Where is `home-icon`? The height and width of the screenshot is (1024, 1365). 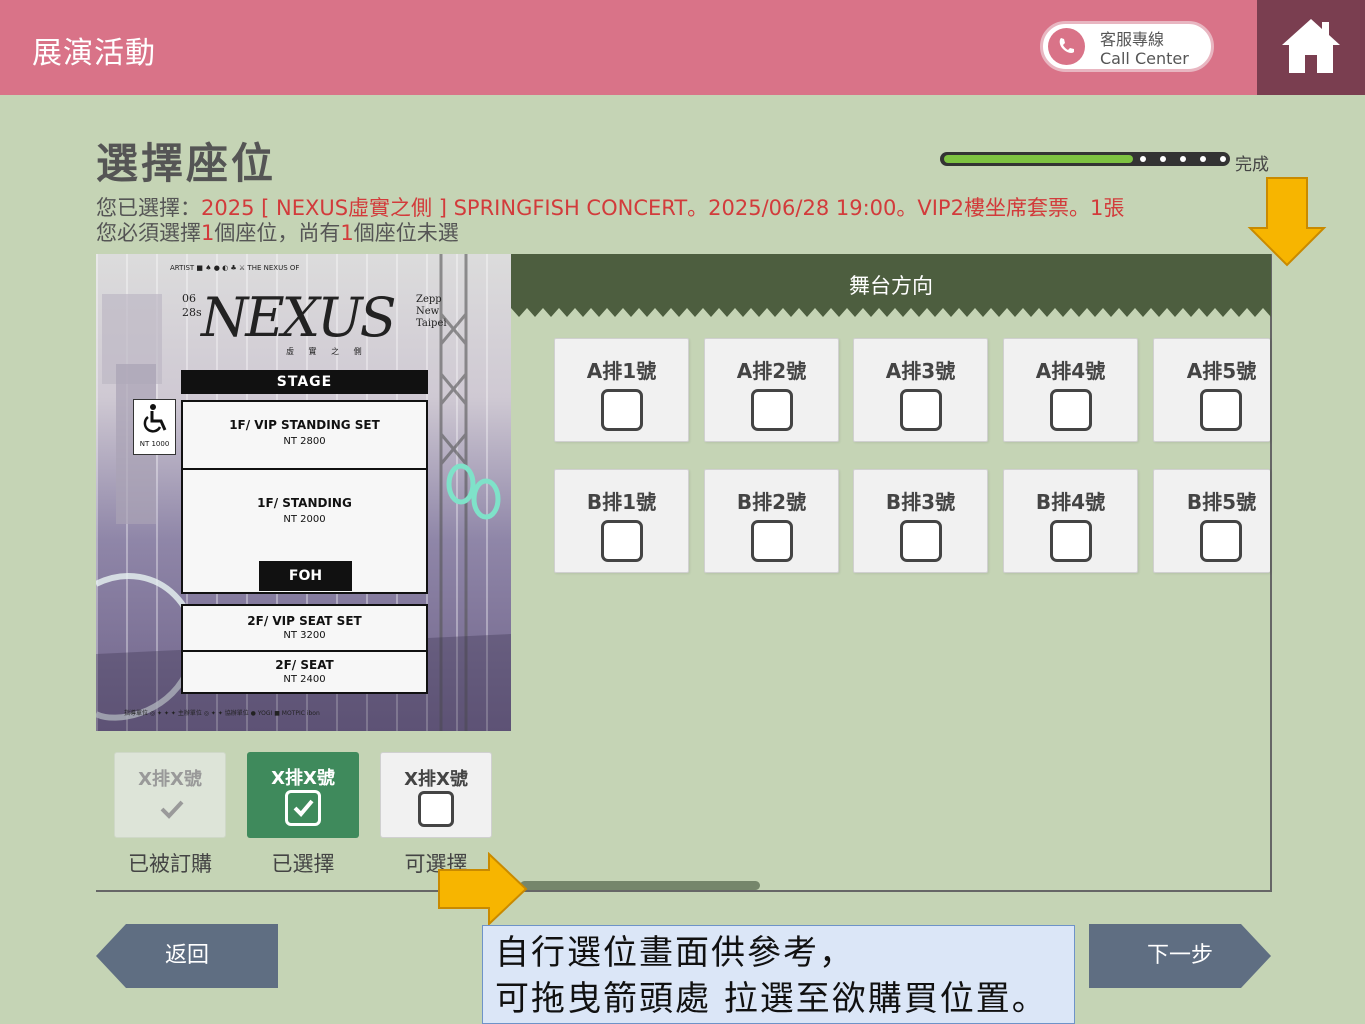
home-icon is located at coordinates (1311, 46).